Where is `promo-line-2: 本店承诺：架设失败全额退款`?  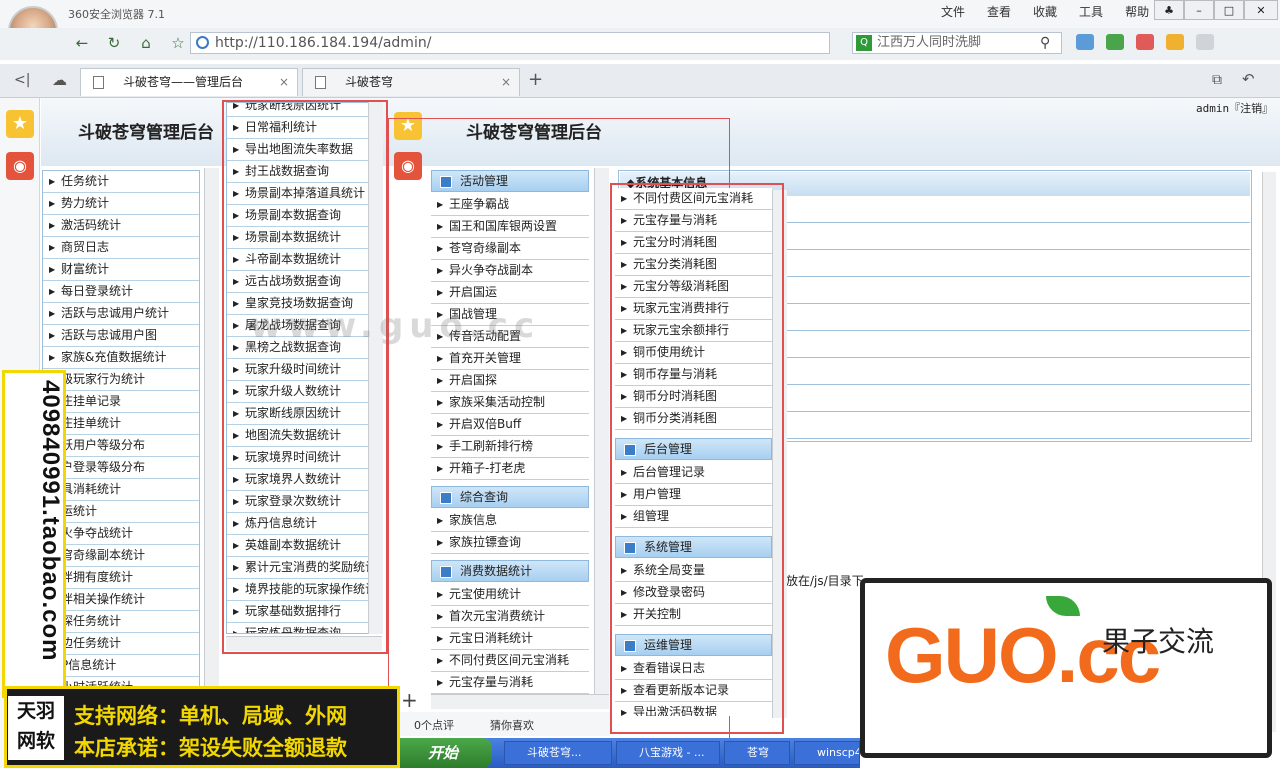 promo-line-2: 本店承诺：架设失败全额退款 is located at coordinates (210, 748).